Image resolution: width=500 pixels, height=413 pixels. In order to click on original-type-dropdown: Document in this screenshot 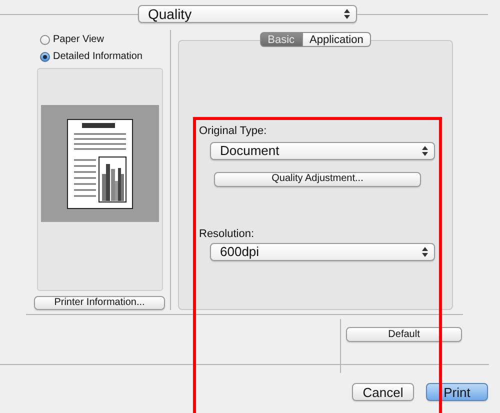, I will do `click(322, 151)`.